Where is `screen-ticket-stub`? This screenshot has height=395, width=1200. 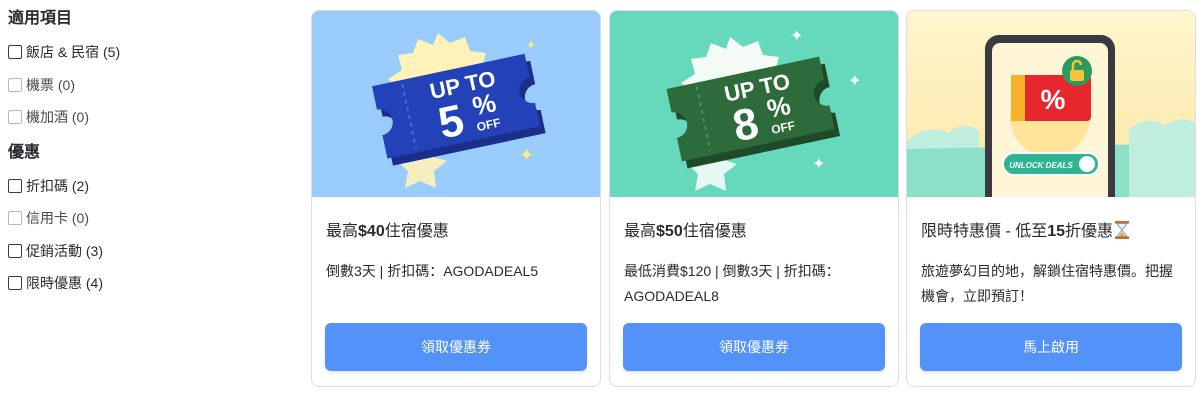 screen-ticket-stub is located at coordinates (1018, 98).